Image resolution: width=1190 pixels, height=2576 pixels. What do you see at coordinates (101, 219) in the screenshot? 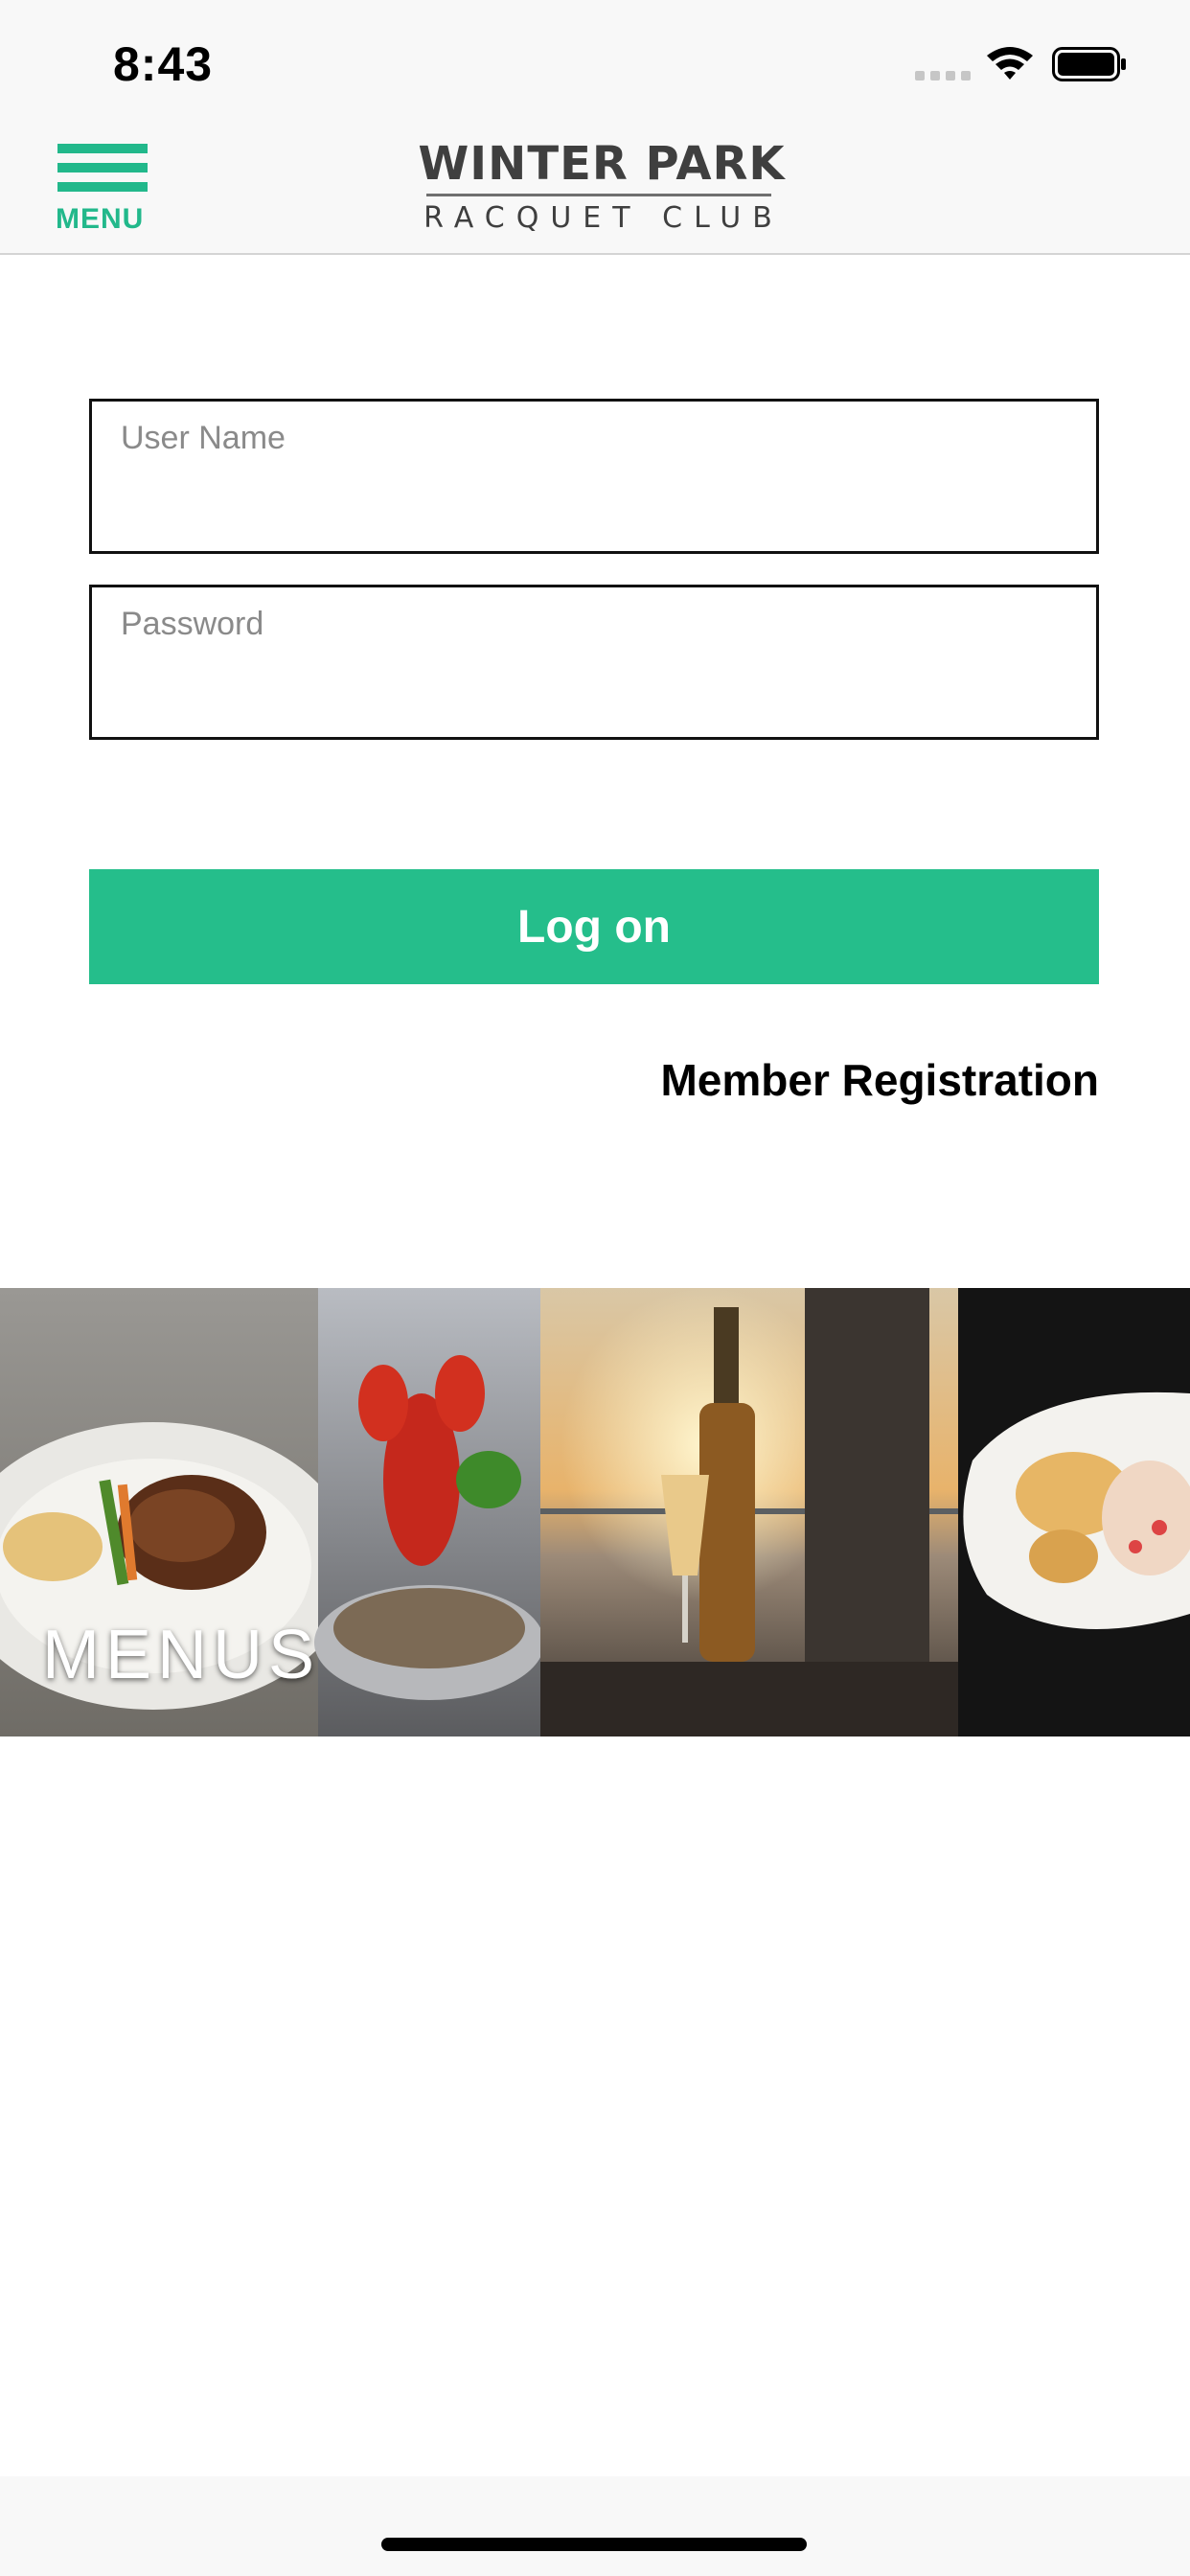
I see `menu-label: MENU` at bounding box center [101, 219].